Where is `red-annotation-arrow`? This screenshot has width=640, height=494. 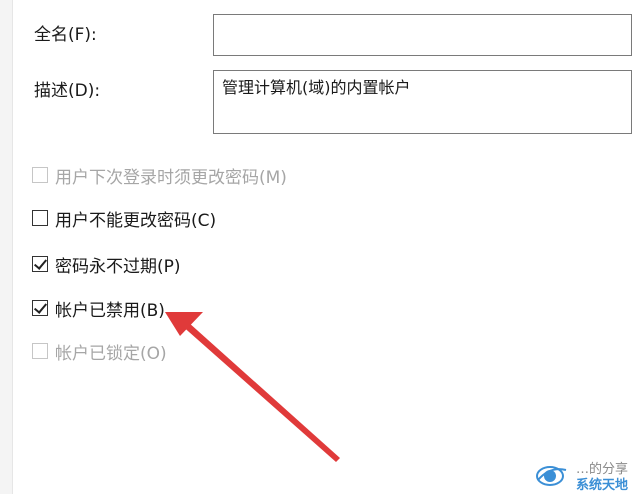
red-annotation-arrow is located at coordinates (252, 387).